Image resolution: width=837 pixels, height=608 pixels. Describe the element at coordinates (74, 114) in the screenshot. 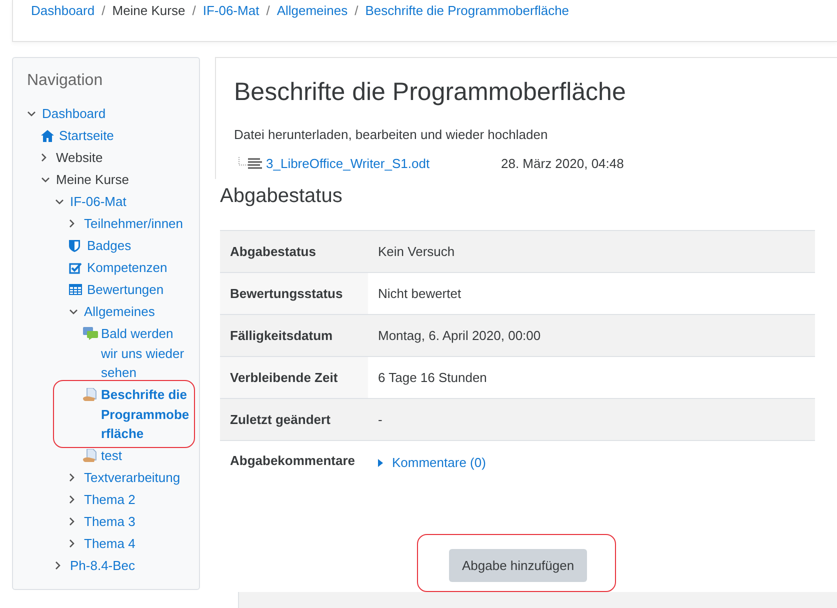

I see `nav-item: Dashboard` at that location.